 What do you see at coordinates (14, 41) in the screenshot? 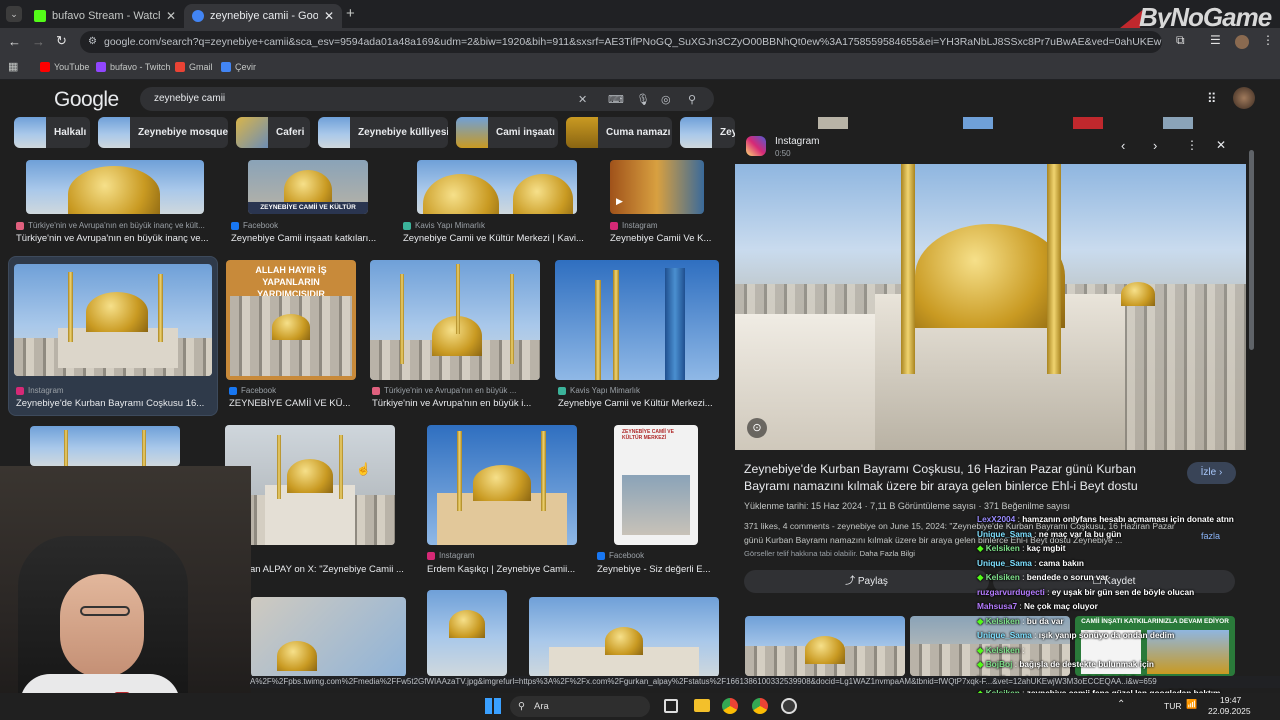
I see `back-icon: ←` at bounding box center [14, 41].